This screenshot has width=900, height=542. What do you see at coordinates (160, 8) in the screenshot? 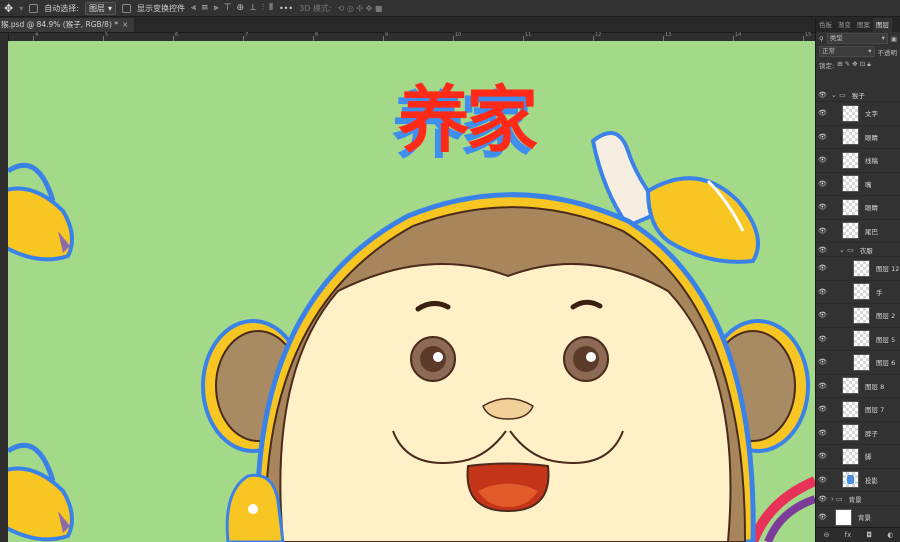
I see `show-transform-label: 显示变换控件` at bounding box center [160, 8].